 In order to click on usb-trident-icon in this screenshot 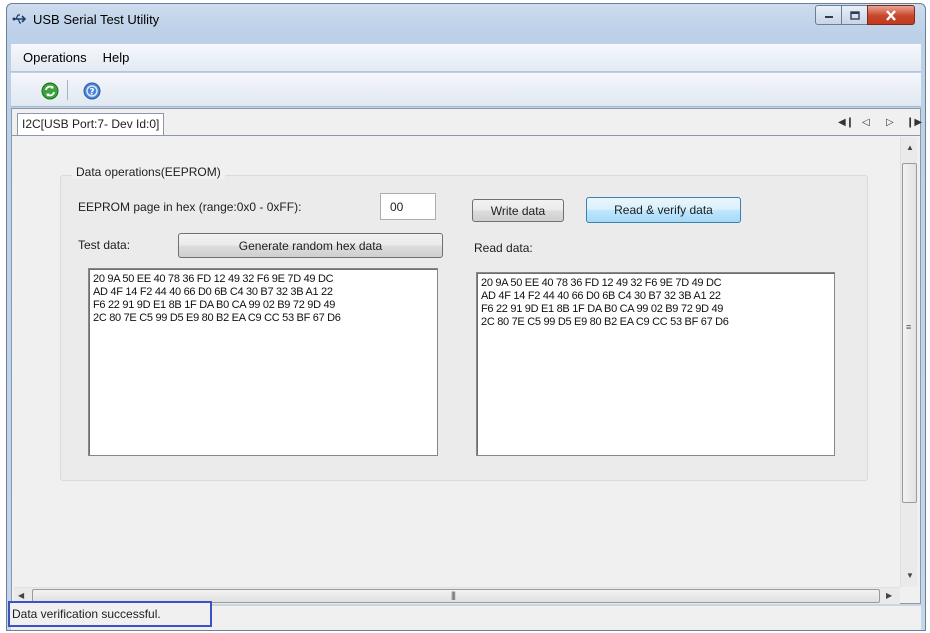, I will do `click(19, 19)`.